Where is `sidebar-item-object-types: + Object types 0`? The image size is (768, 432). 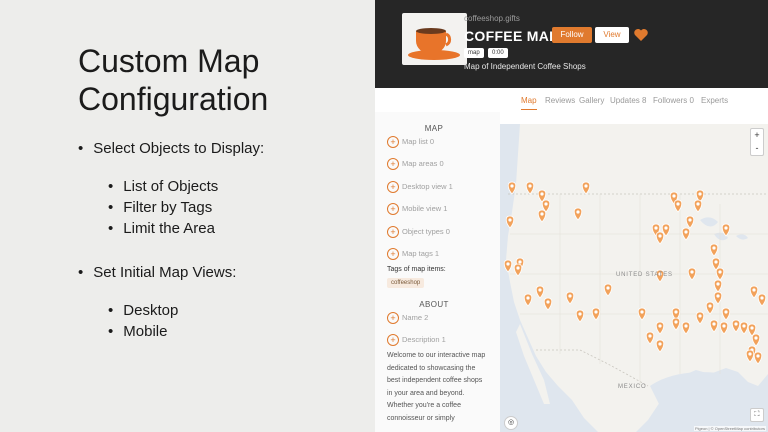
sidebar-item-object-types: + Object types 0 is located at coordinates (418, 232).